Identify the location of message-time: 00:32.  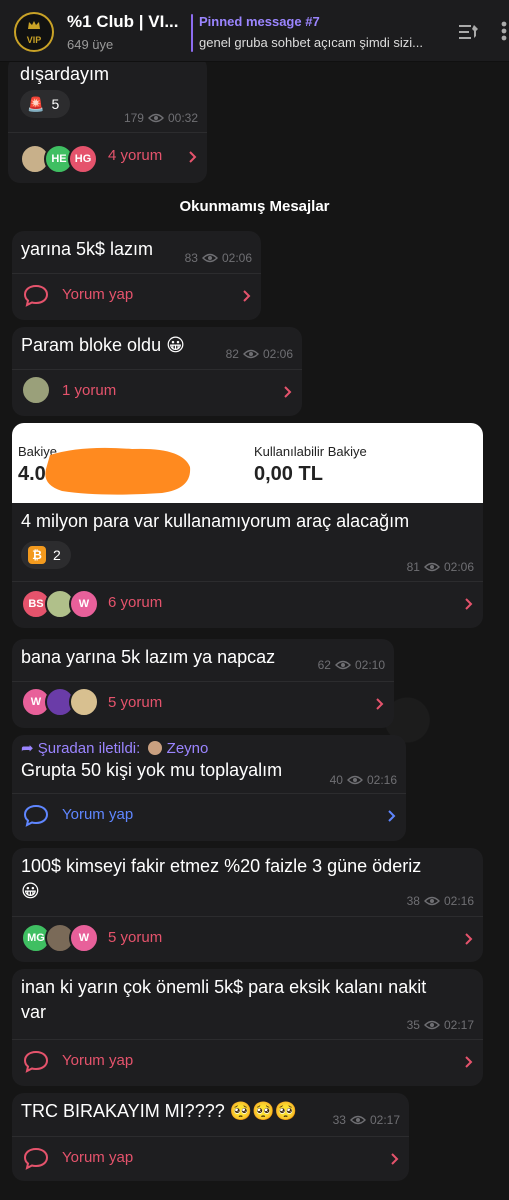
(182, 118).